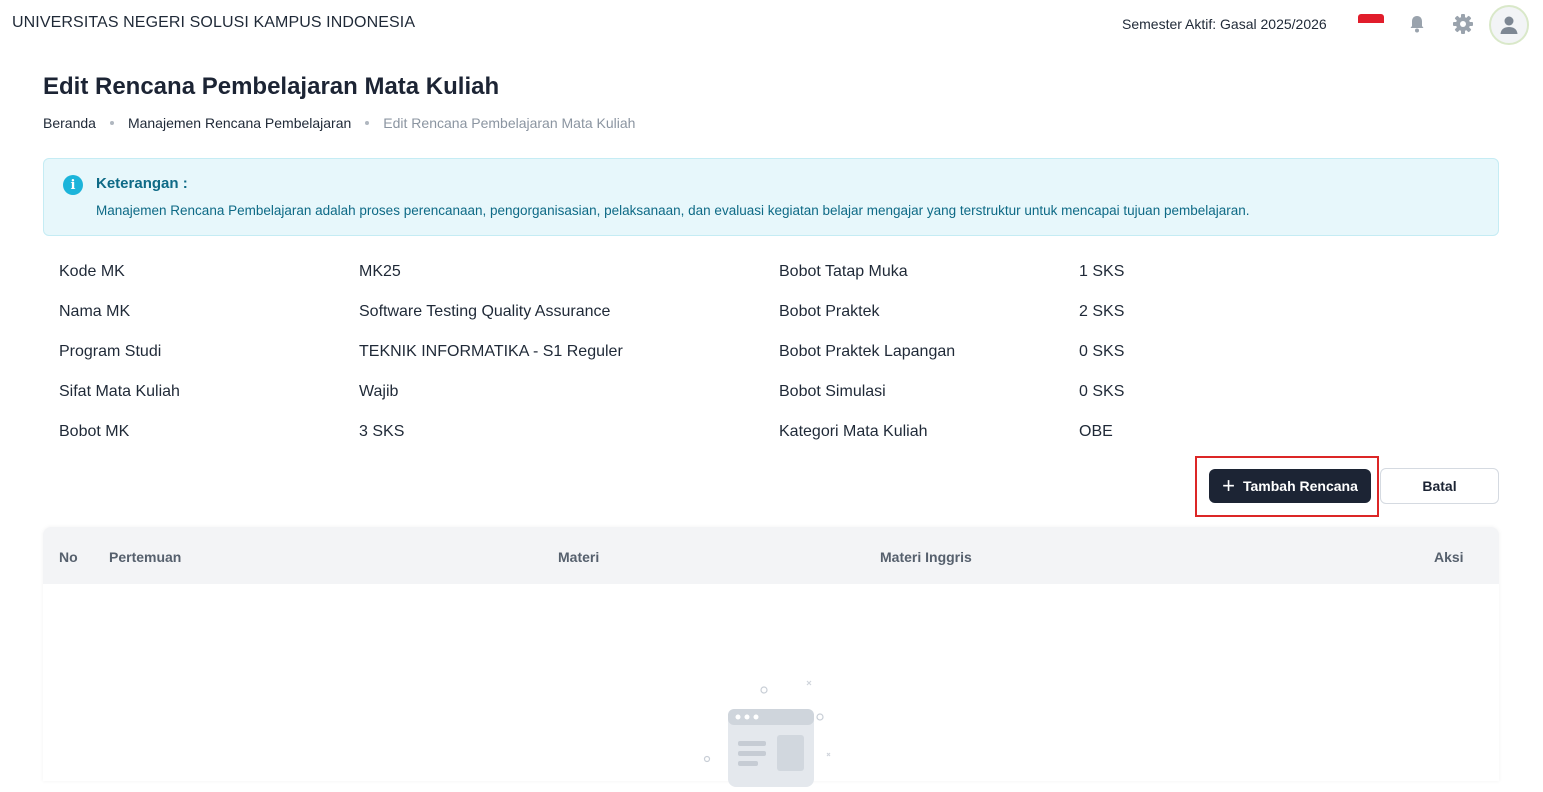 The width and height of the screenshot is (1543, 792). Describe the element at coordinates (73, 185) in the screenshot. I see `info-icon: i` at that location.